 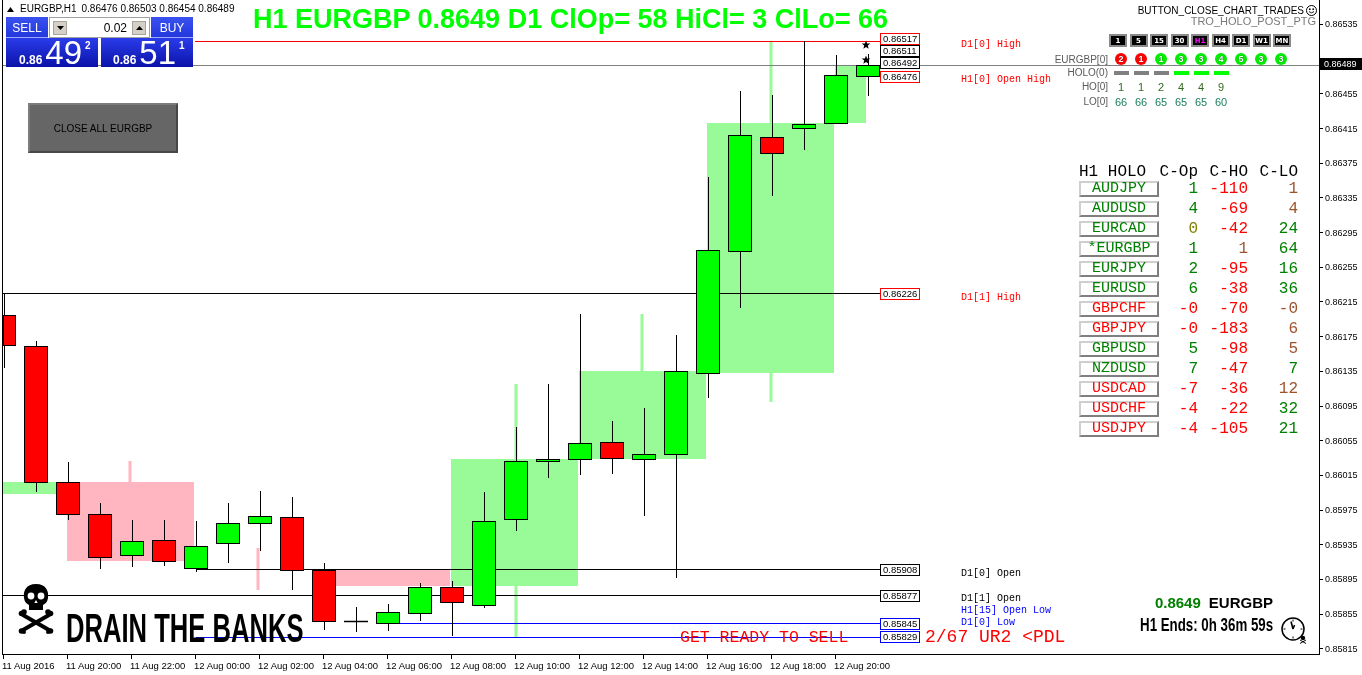 I want to click on time-axis-label: 12 Aug 18:00, so click(x=798, y=665).